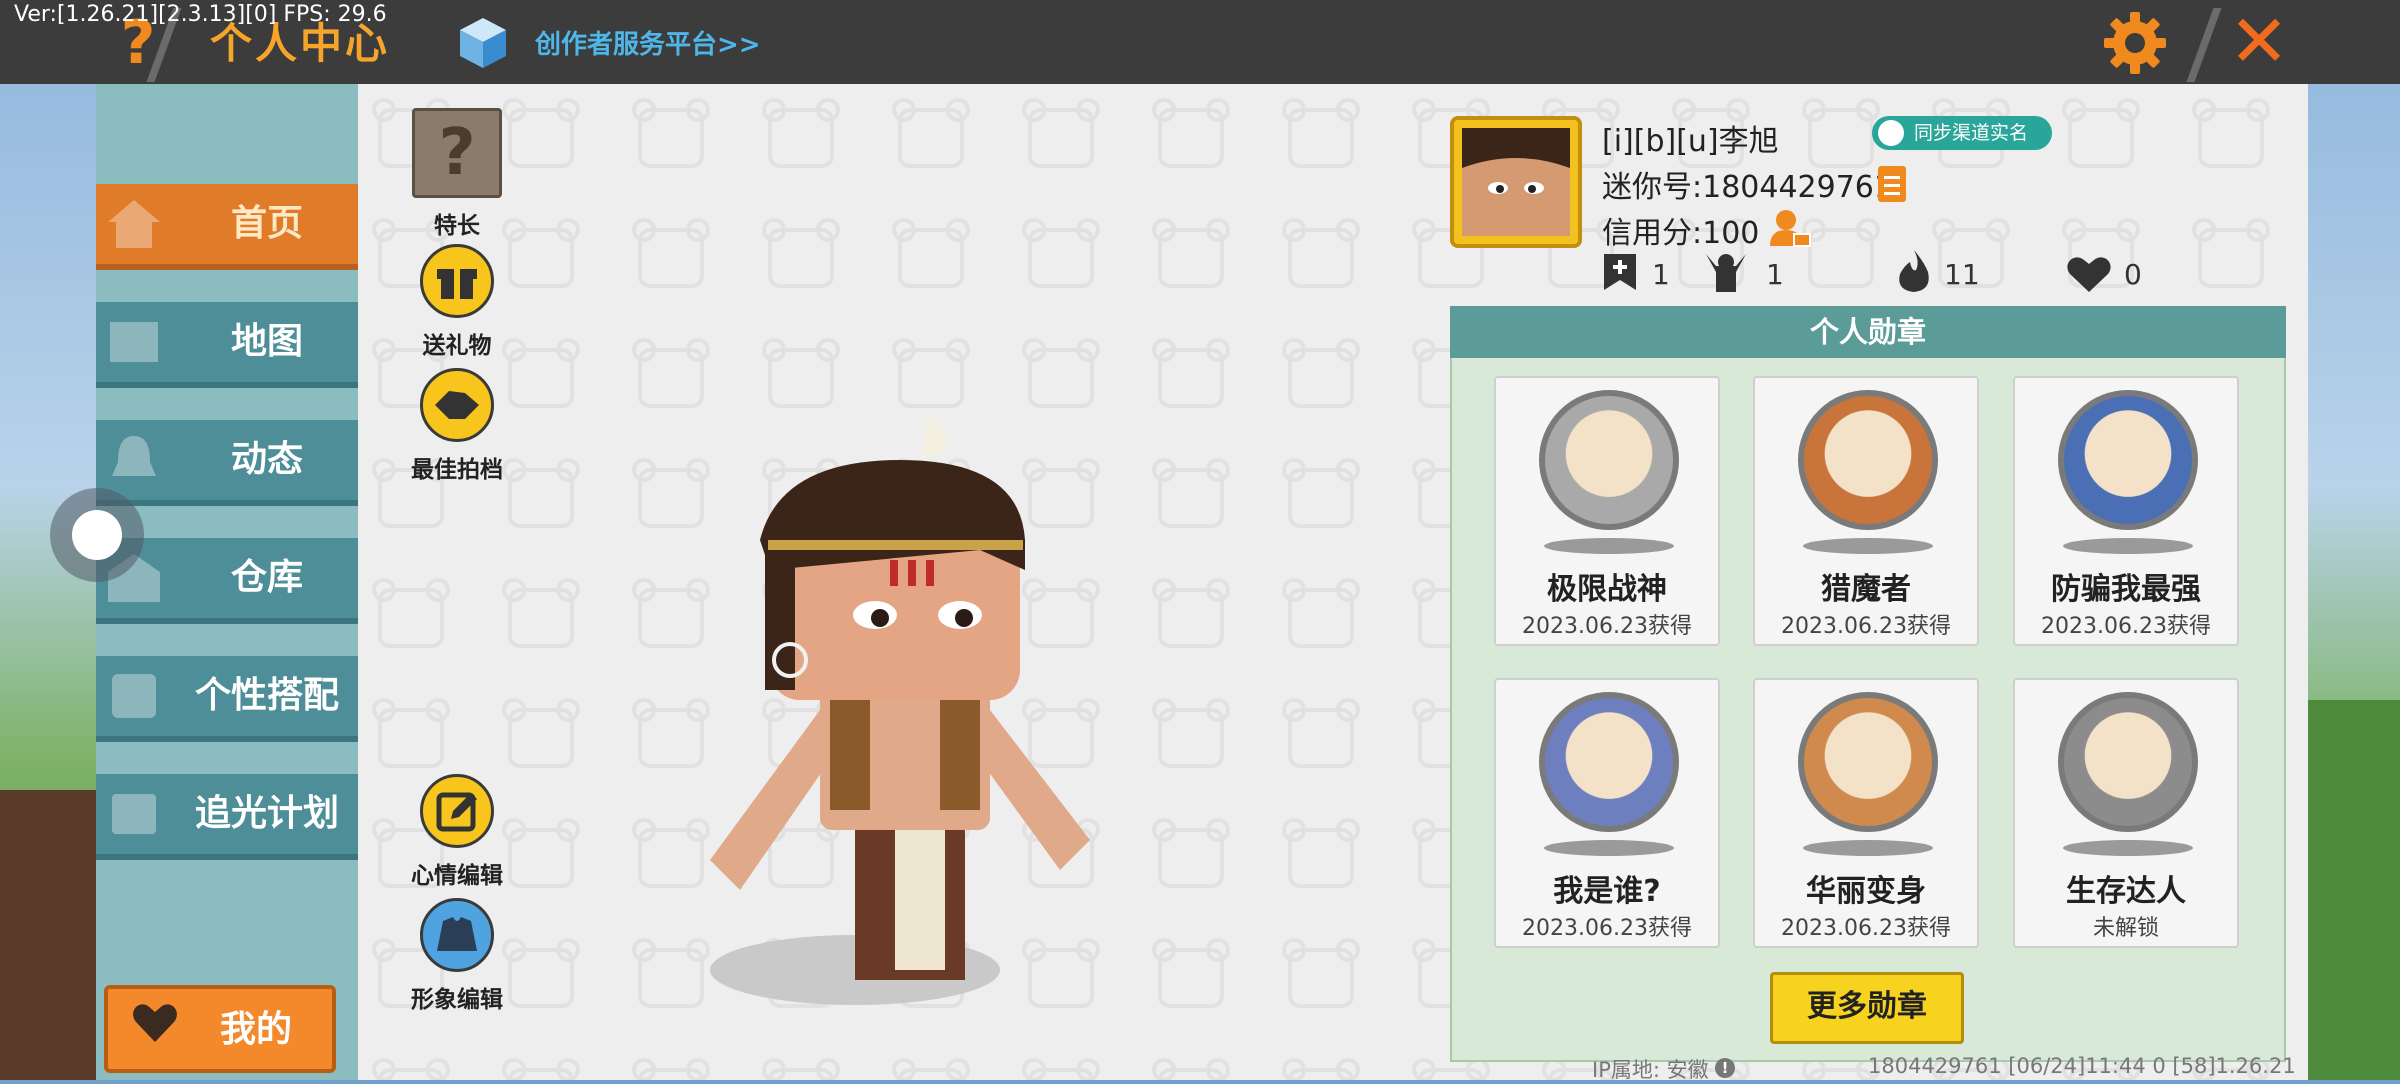 This screenshot has height=1084, width=2400. I want to click on bell-icon, so click(134, 456).